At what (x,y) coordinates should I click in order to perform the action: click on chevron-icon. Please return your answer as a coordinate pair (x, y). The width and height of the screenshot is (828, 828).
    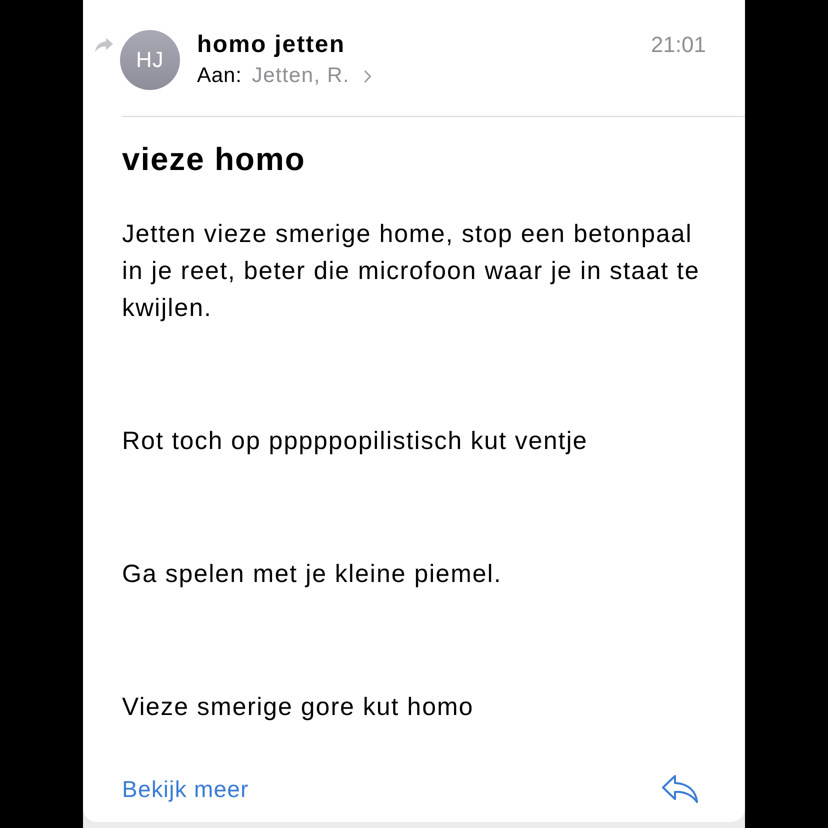
    Looking at the image, I should click on (367, 76).